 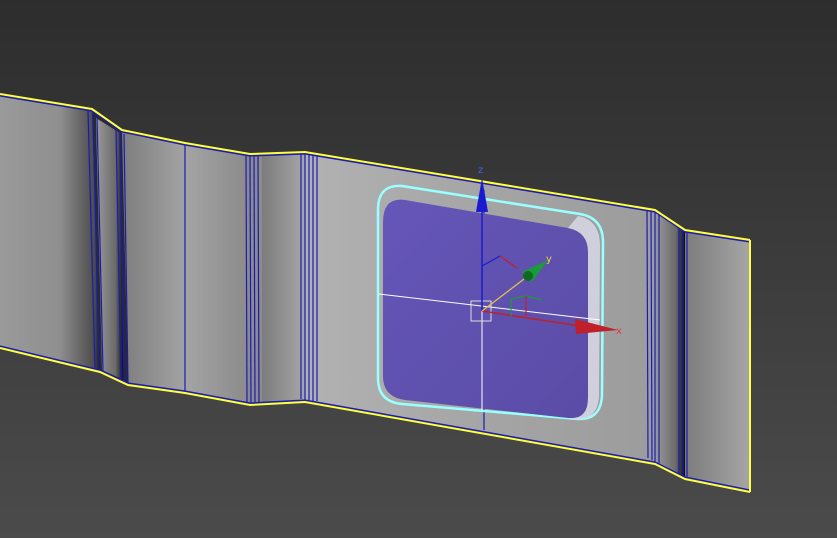 What do you see at coordinates (283, 278) in the screenshot?
I see `wall-panel-4b` at bounding box center [283, 278].